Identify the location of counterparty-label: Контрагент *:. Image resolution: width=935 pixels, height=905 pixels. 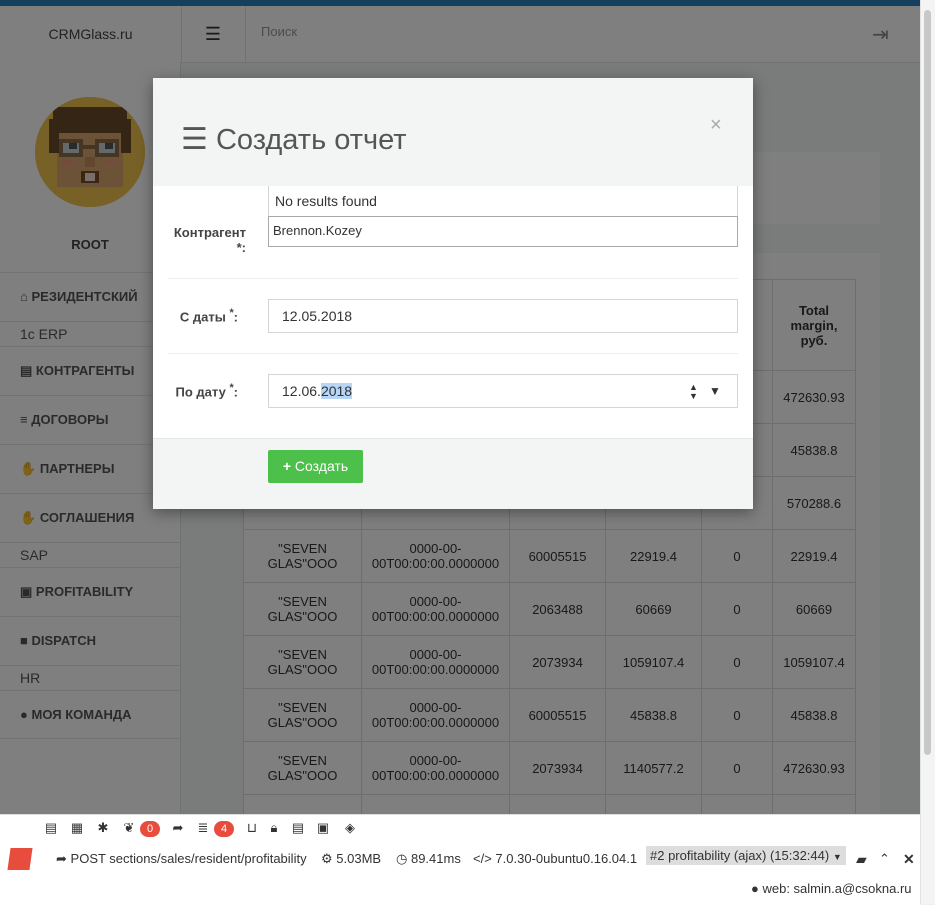
(209, 240).